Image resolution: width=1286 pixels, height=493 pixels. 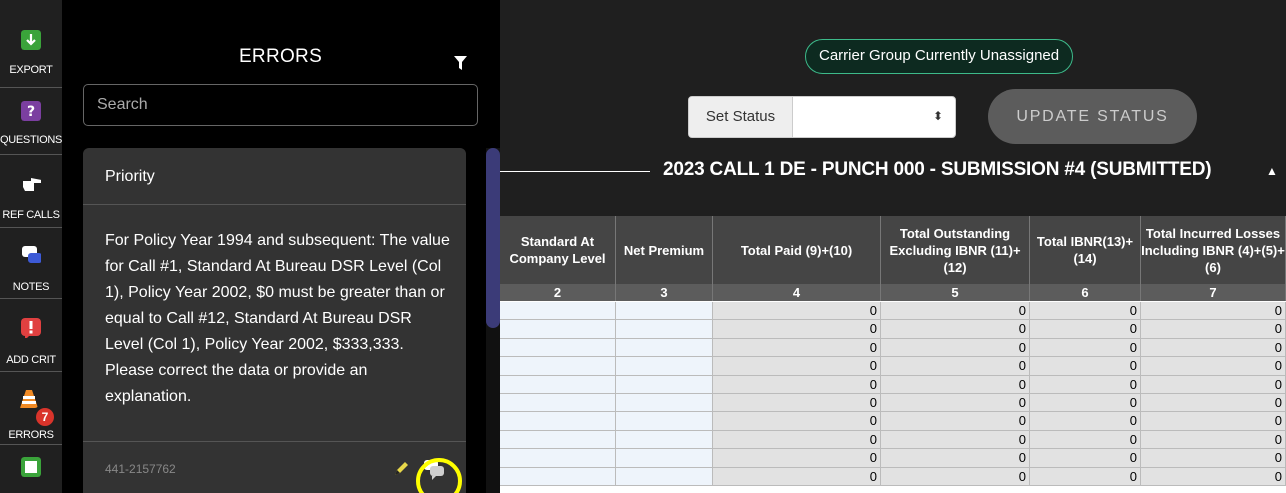 I want to click on add-crit-button: ADD CRIT, so click(x=31, y=335).